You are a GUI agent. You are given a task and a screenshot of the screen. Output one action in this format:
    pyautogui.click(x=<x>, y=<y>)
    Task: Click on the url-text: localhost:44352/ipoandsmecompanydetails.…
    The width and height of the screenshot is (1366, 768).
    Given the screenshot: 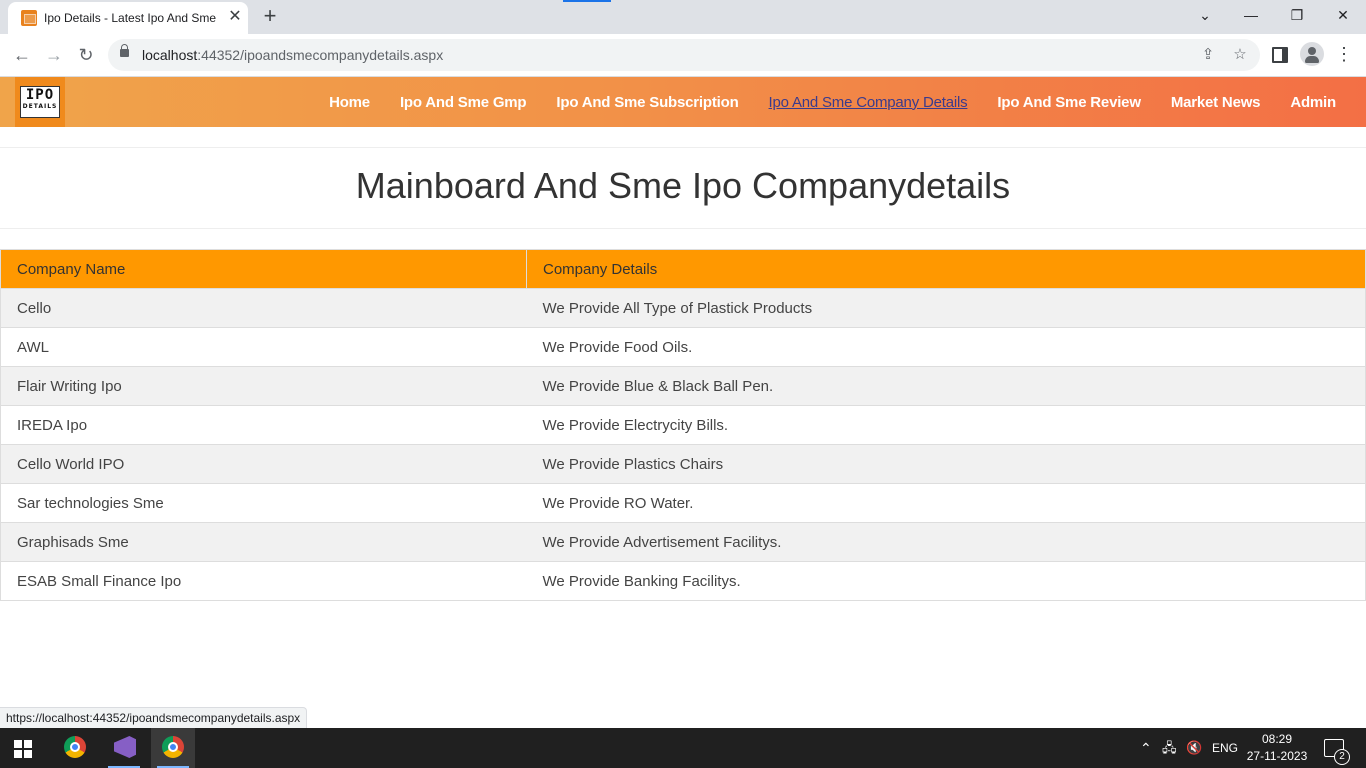 What is the action you would take?
    pyautogui.click(x=292, y=55)
    